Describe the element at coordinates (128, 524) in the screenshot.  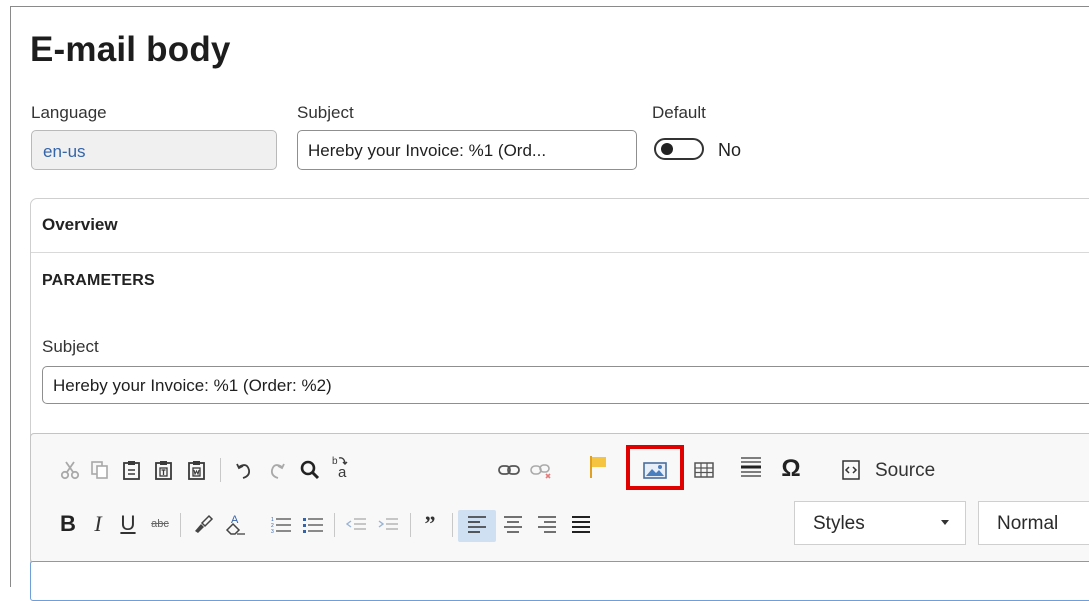
I see `underline-icon: U` at that location.